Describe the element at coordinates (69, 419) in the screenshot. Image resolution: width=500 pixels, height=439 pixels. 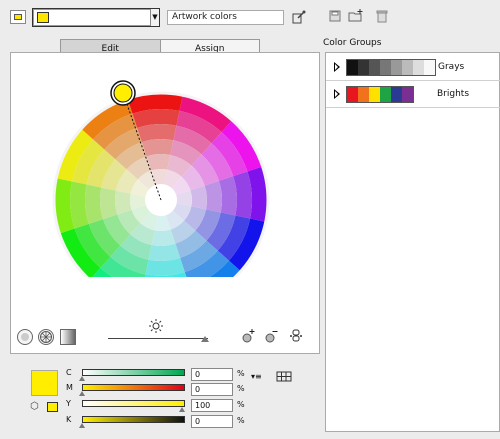
I see `channel-label: K` at that location.